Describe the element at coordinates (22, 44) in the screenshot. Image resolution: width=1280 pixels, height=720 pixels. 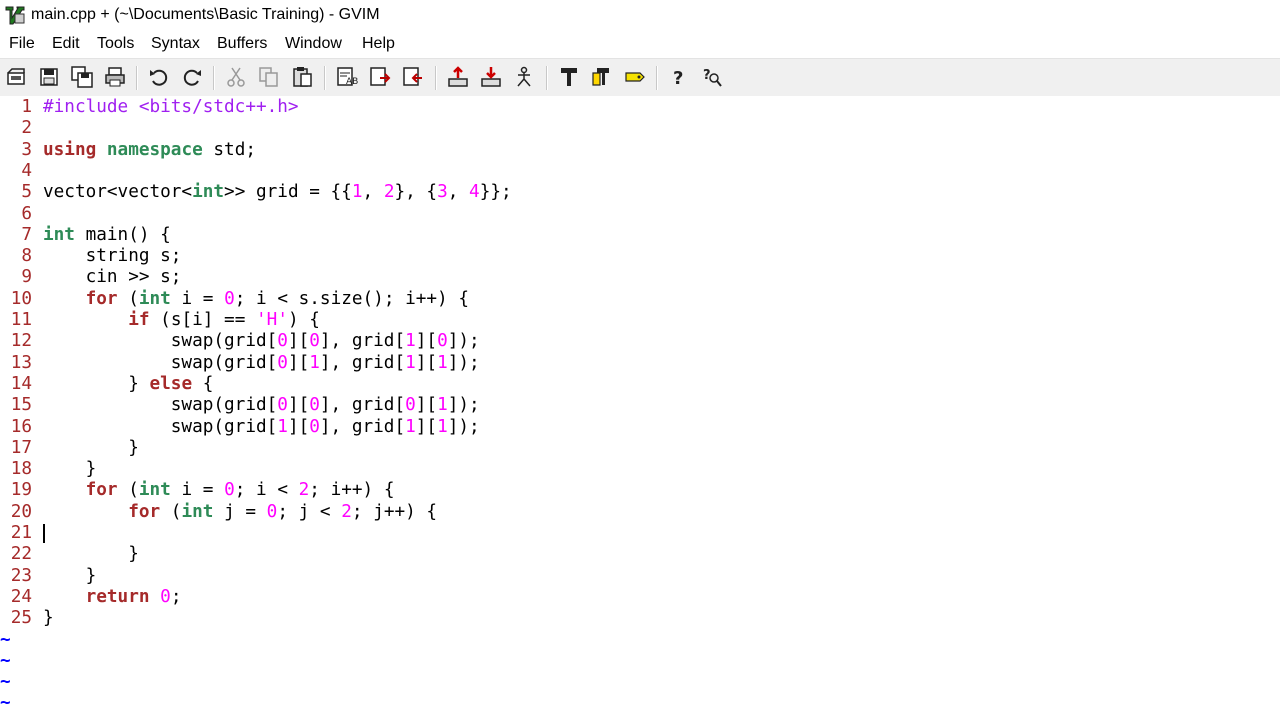
I see `menu-file: File` at that location.